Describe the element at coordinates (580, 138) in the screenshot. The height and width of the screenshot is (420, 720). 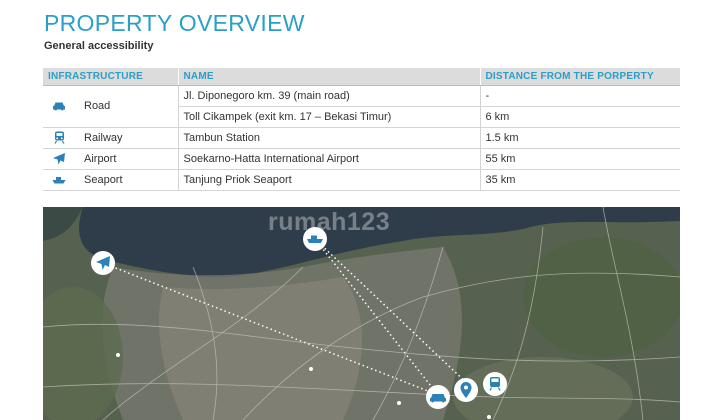
I see `distance-cell: 1.5 km` at that location.